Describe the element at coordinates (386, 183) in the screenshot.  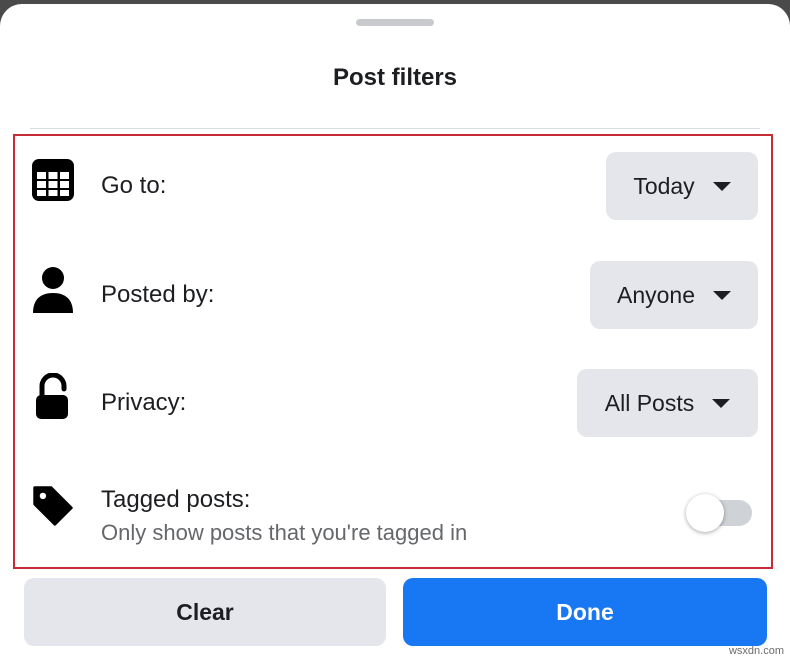
I see `filter-row-goto: Go to: Today` at that location.